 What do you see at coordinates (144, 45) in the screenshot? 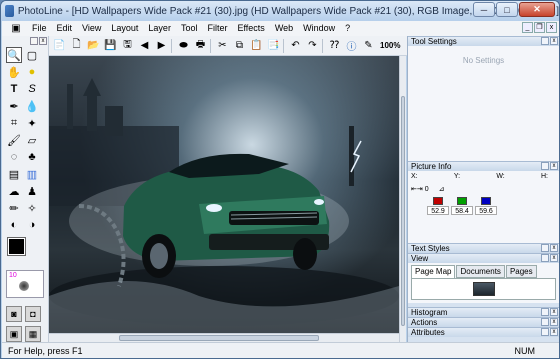
I see `back-arrow-icon: ◀` at bounding box center [144, 45].